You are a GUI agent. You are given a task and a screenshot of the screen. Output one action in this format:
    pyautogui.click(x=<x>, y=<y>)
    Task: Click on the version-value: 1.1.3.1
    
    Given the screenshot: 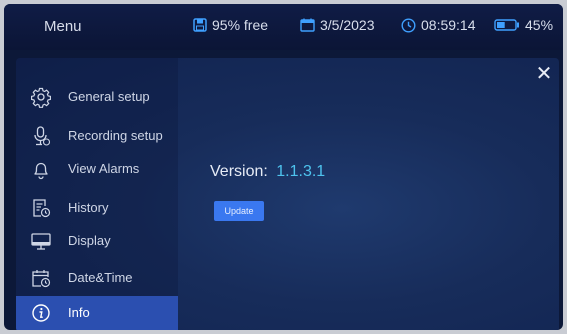 What is the action you would take?
    pyautogui.click(x=301, y=171)
    